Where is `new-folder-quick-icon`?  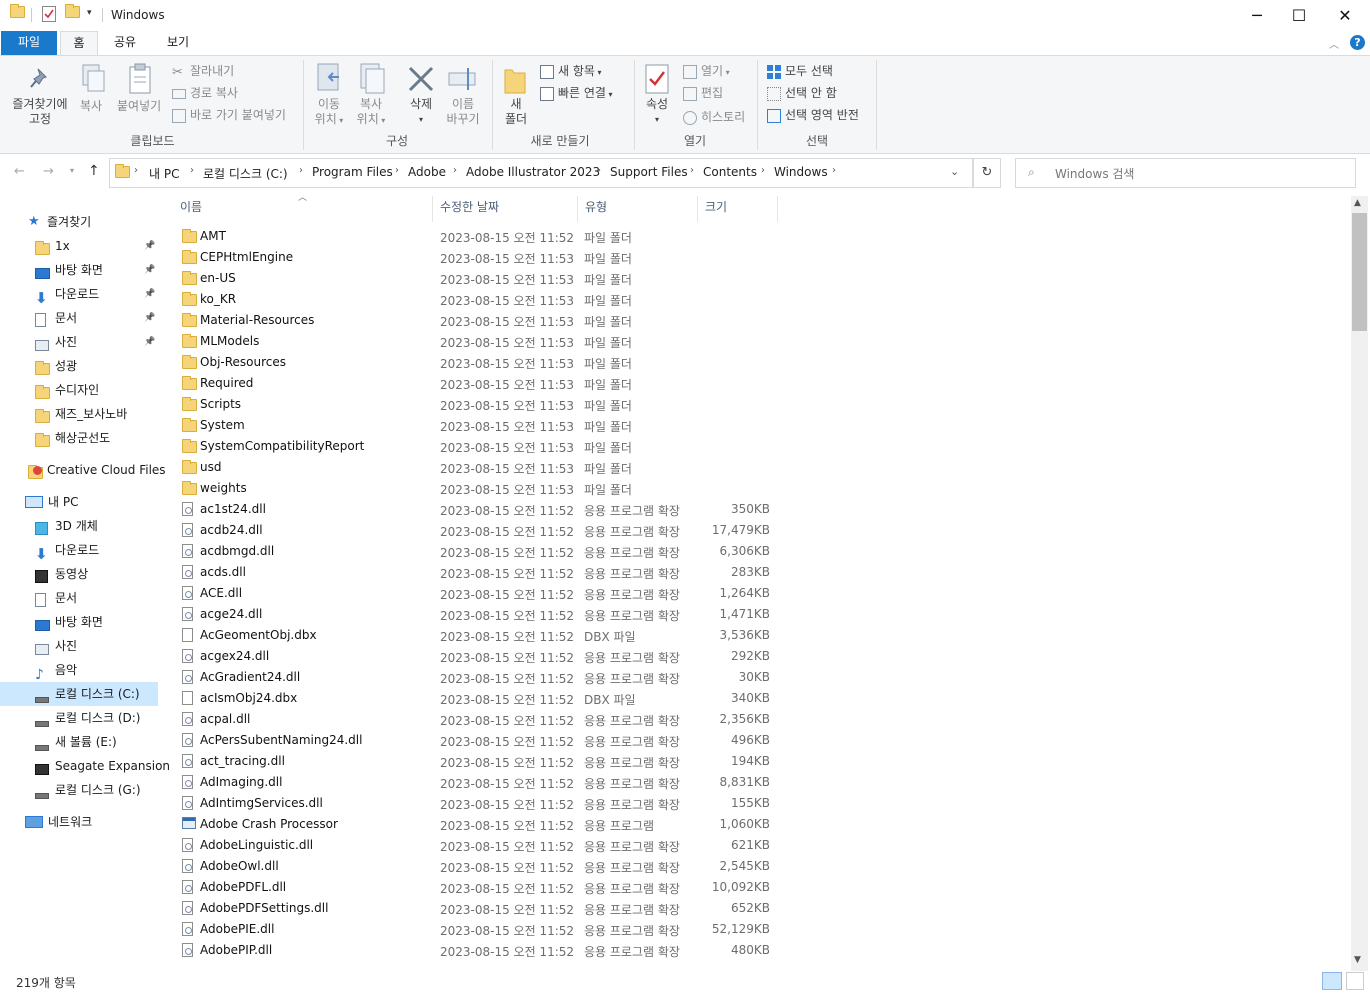 new-folder-quick-icon is located at coordinates (73, 13).